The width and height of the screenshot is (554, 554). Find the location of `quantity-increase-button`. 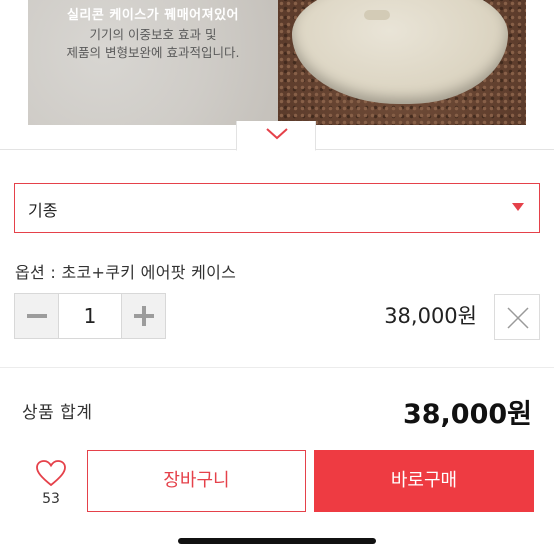

quantity-increase-button is located at coordinates (143, 316).